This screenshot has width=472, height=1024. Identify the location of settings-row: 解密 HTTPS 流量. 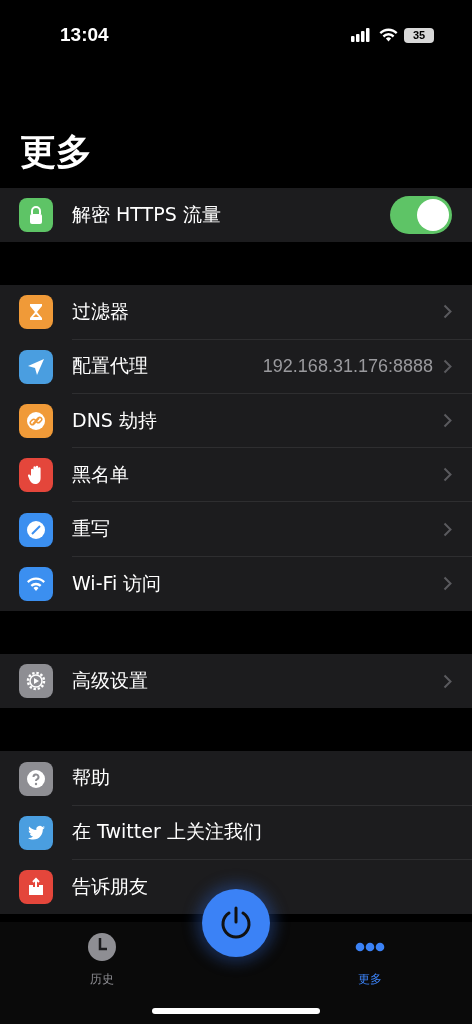
(236, 215).